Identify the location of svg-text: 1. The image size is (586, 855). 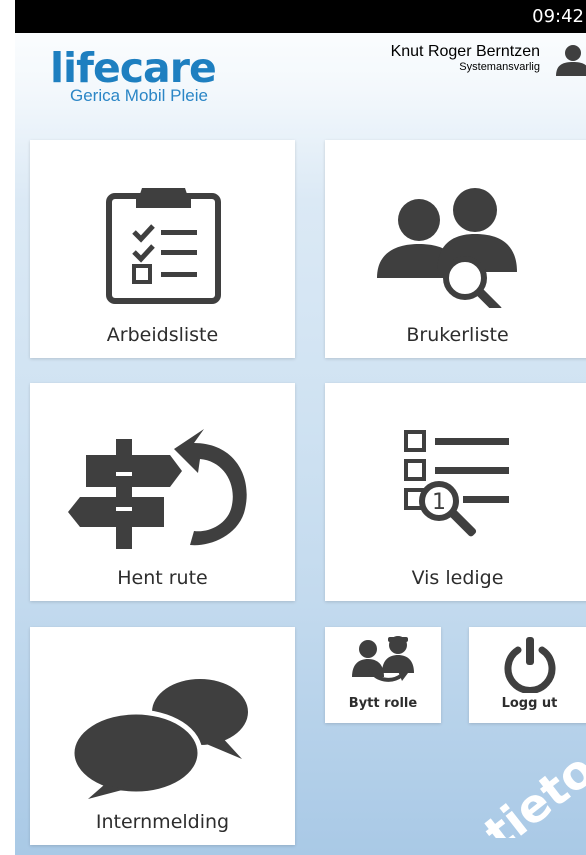
(439, 502).